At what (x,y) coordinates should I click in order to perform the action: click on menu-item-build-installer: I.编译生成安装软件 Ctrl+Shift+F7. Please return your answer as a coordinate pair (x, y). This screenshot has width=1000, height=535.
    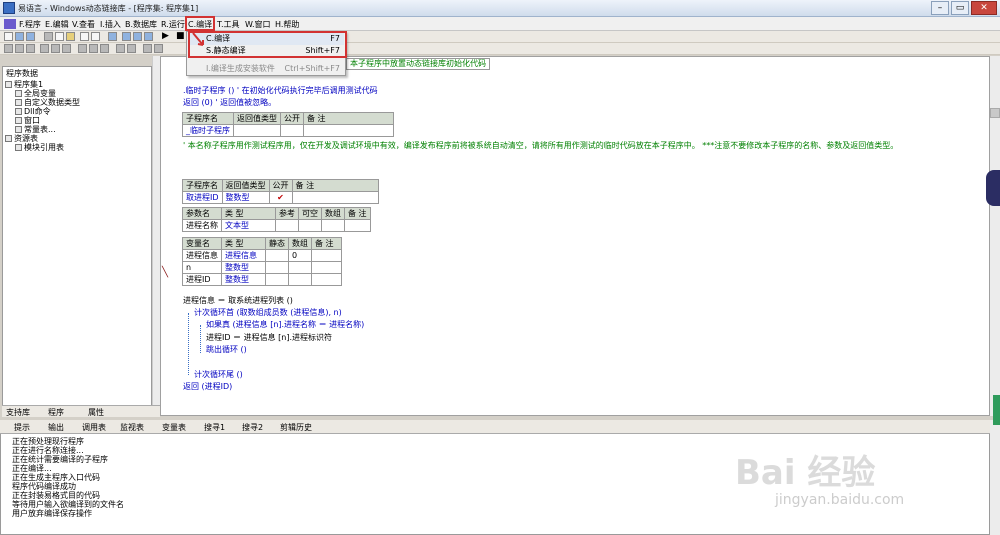
    Looking at the image, I should click on (266, 69).